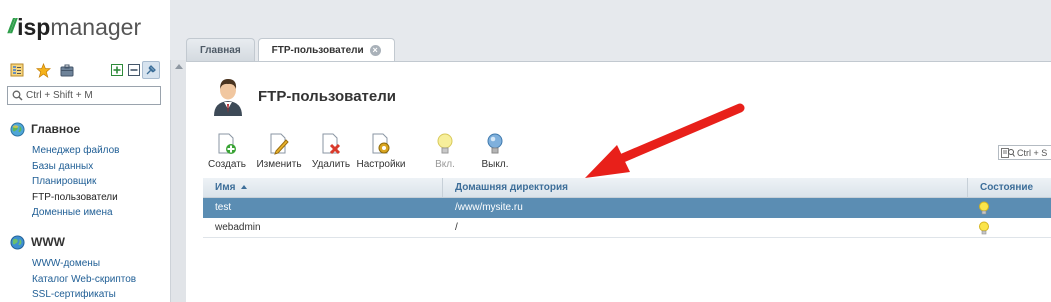 The height and width of the screenshot is (302, 1051). I want to click on column-header-state-label: Состояние, so click(1007, 187).